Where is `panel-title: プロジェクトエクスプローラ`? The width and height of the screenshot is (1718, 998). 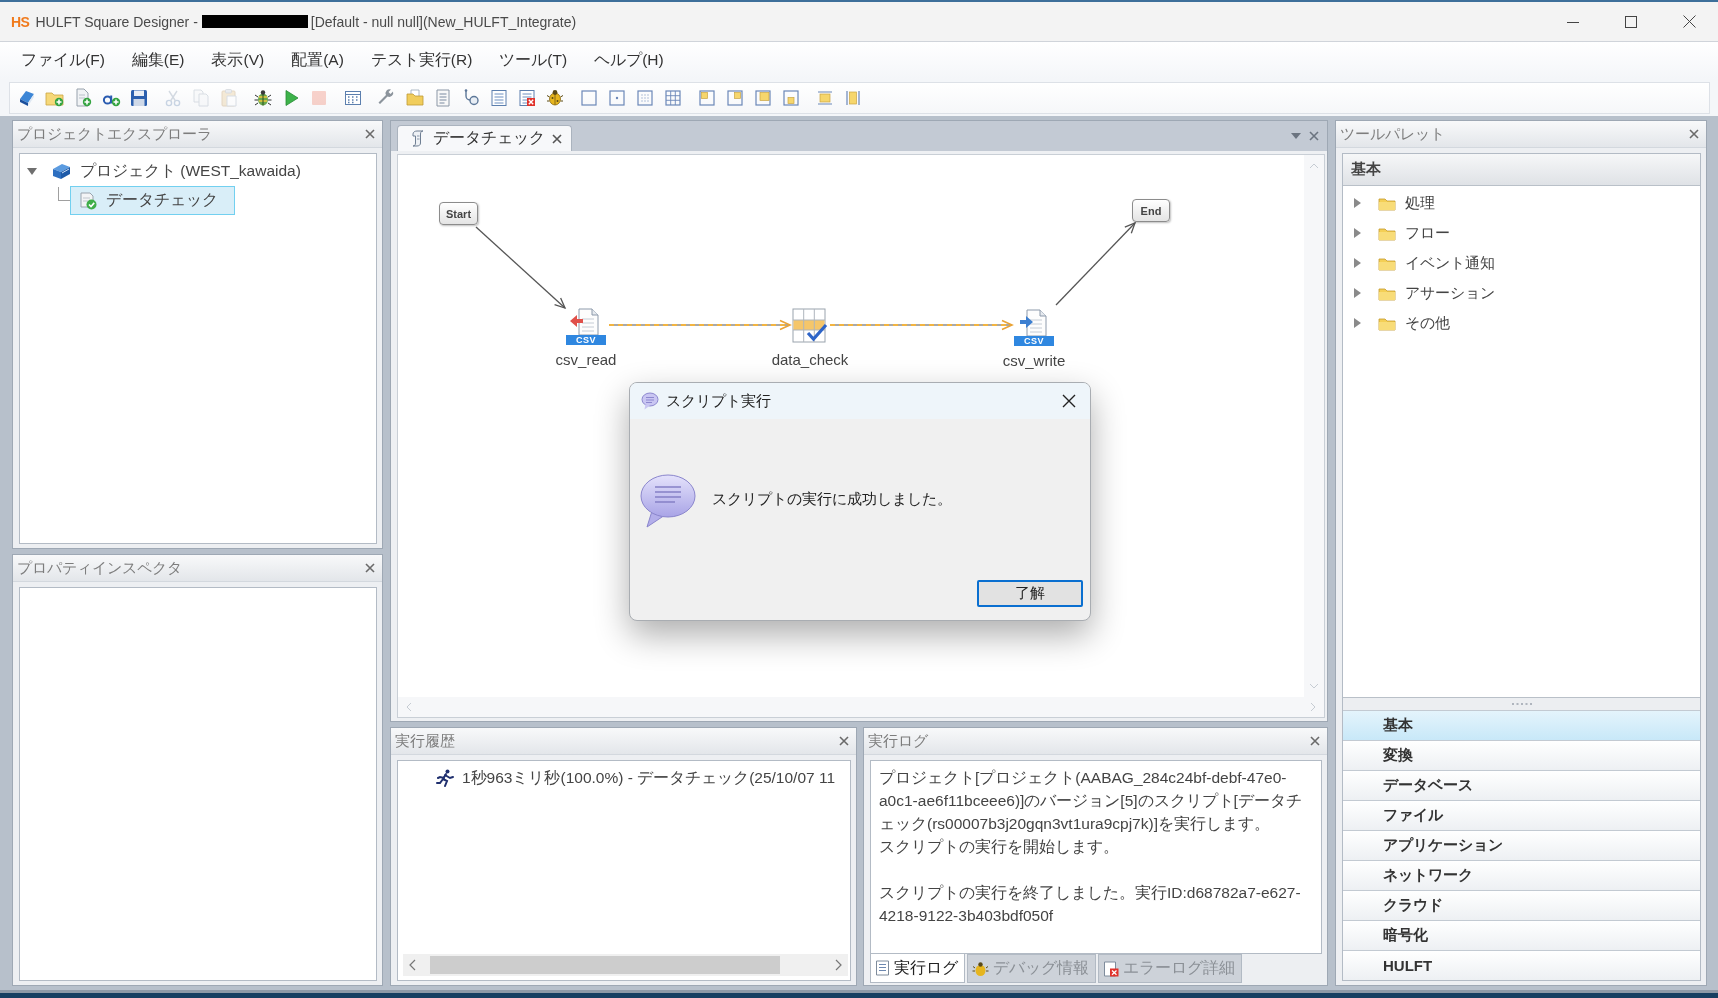 panel-title: プロジェクトエクスプローラ is located at coordinates (114, 134).